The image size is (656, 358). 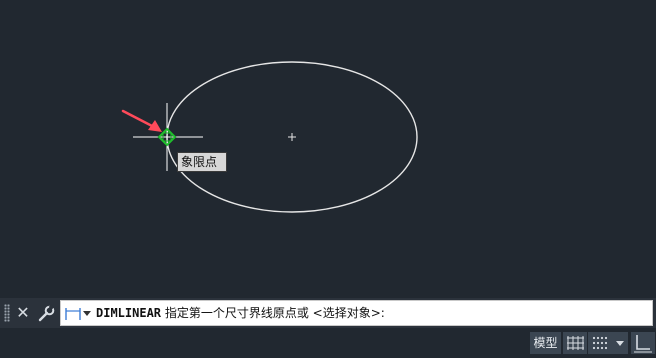 I want to click on grid-icon, so click(x=575, y=343).